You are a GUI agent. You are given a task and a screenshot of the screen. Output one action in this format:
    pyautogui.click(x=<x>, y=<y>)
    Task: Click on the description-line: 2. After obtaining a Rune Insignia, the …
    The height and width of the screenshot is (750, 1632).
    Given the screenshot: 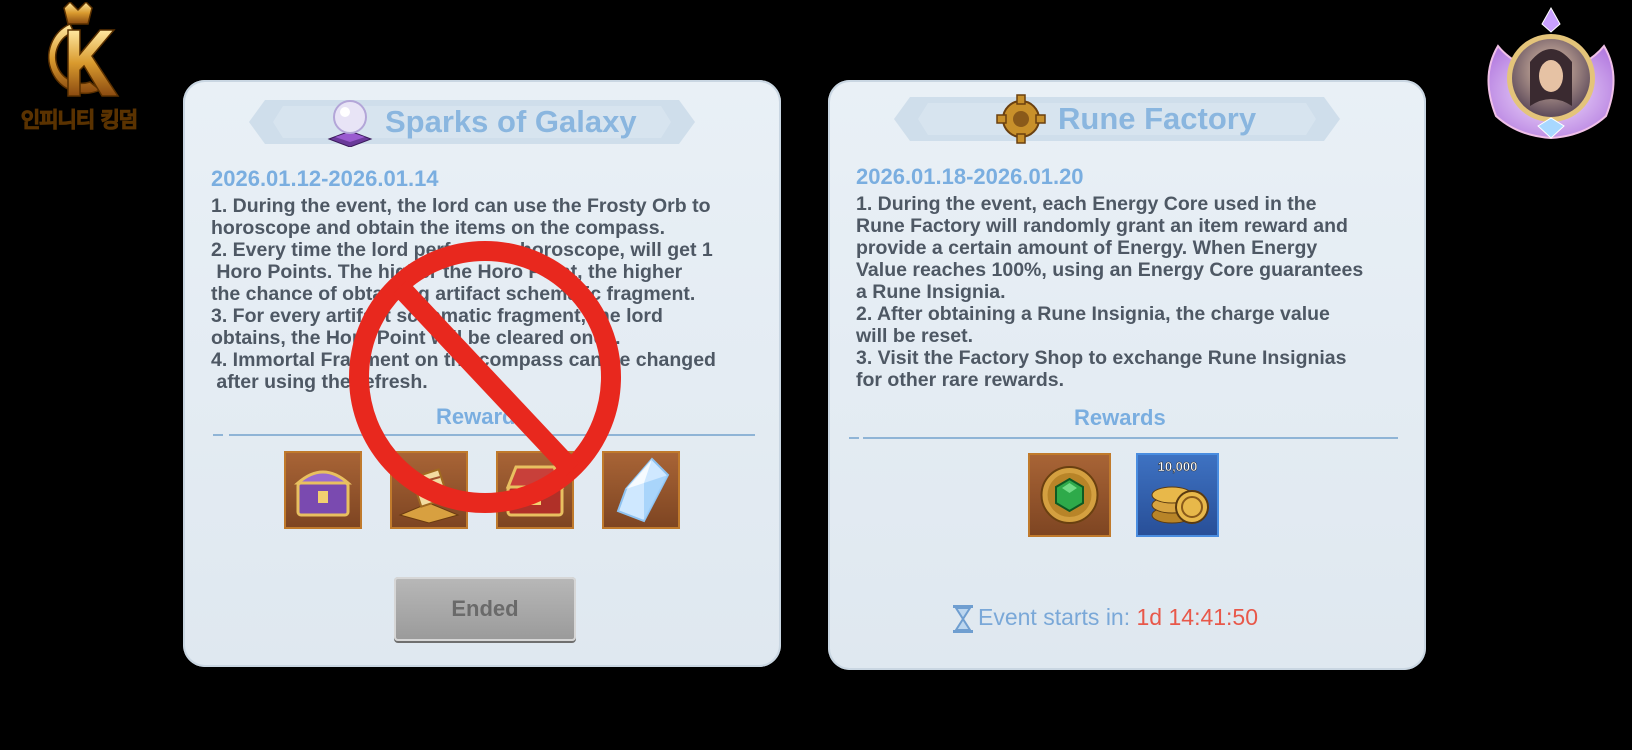 What is the action you would take?
    pyautogui.click(x=1093, y=314)
    